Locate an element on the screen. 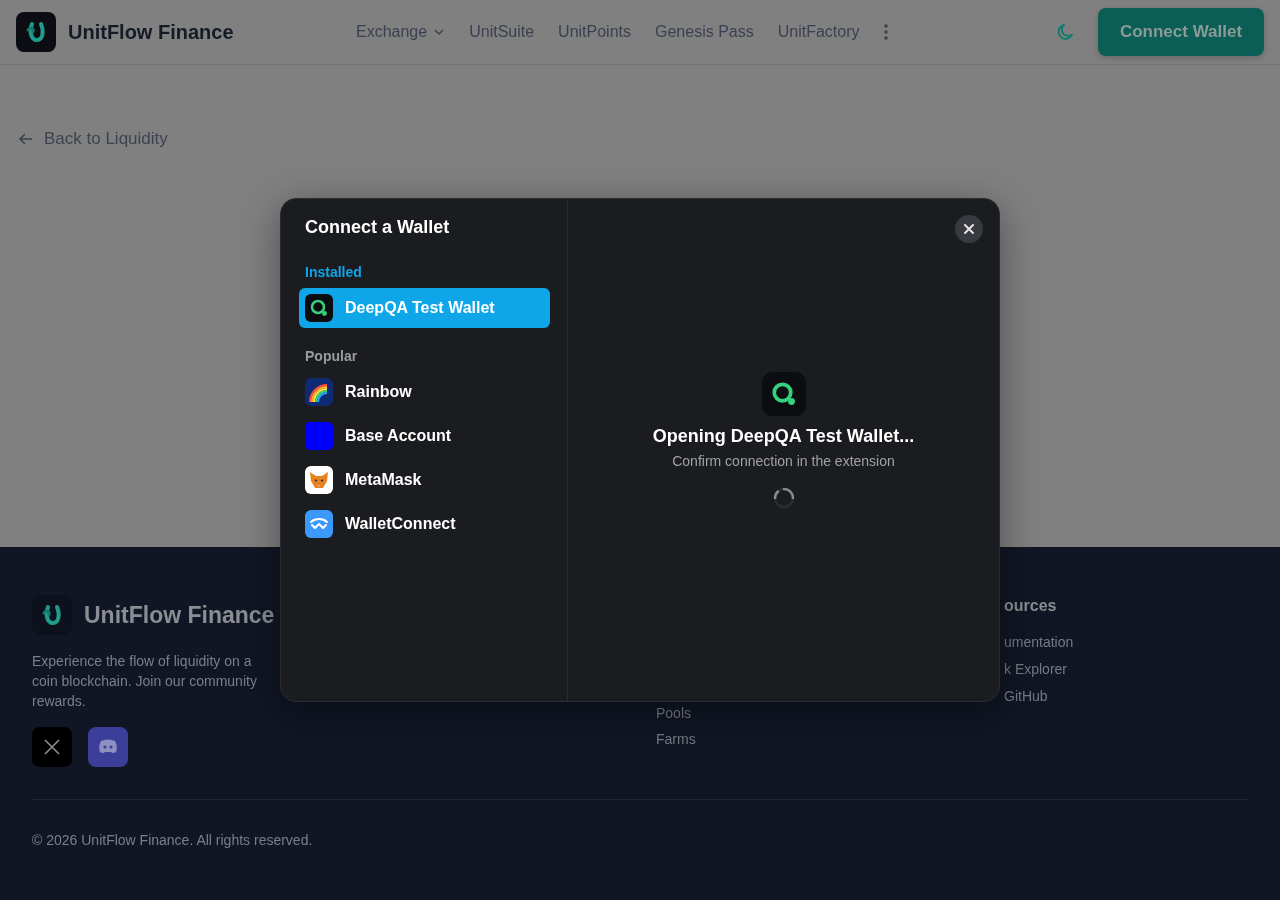  footer-description: coin blockchain. Join our community is located at coordinates (144, 681).